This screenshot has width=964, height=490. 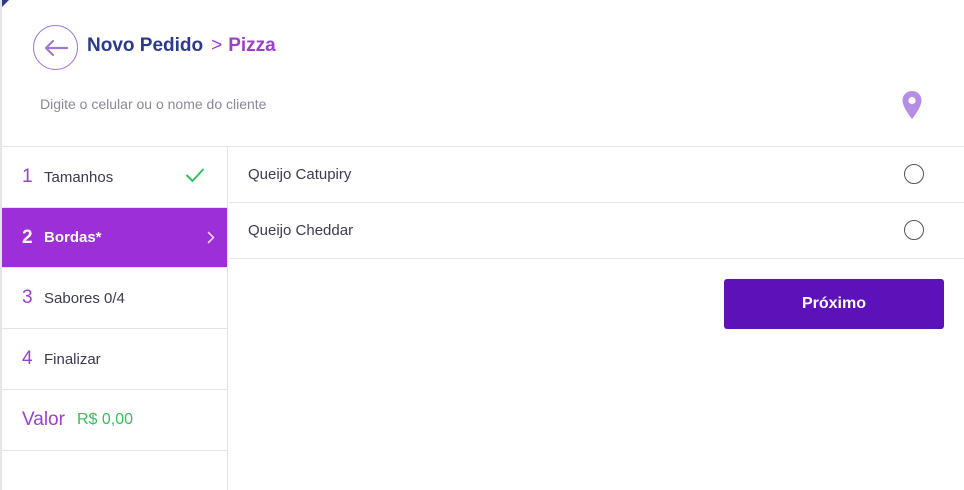 I want to click on step-label: Sabores 0/4, so click(x=84, y=298).